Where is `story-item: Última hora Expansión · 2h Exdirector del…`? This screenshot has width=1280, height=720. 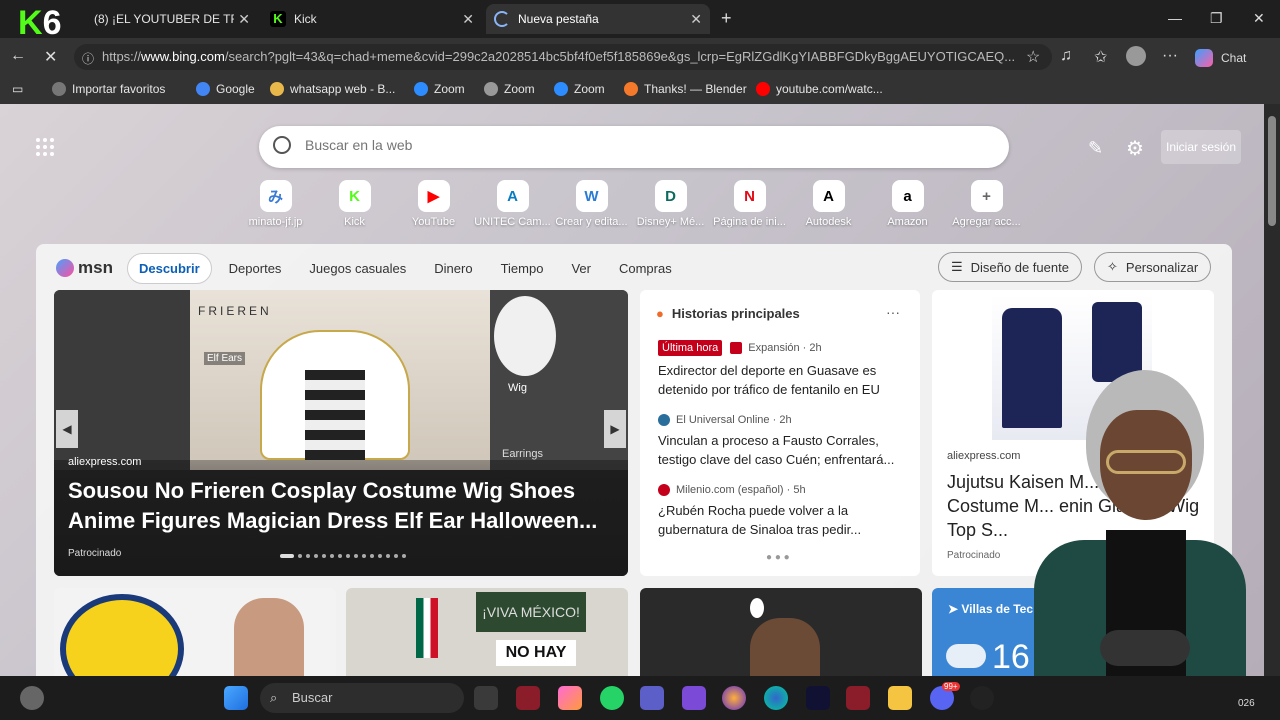
story-item: Última hora Expansión · 2h Exdirector del… is located at coordinates (783, 369).